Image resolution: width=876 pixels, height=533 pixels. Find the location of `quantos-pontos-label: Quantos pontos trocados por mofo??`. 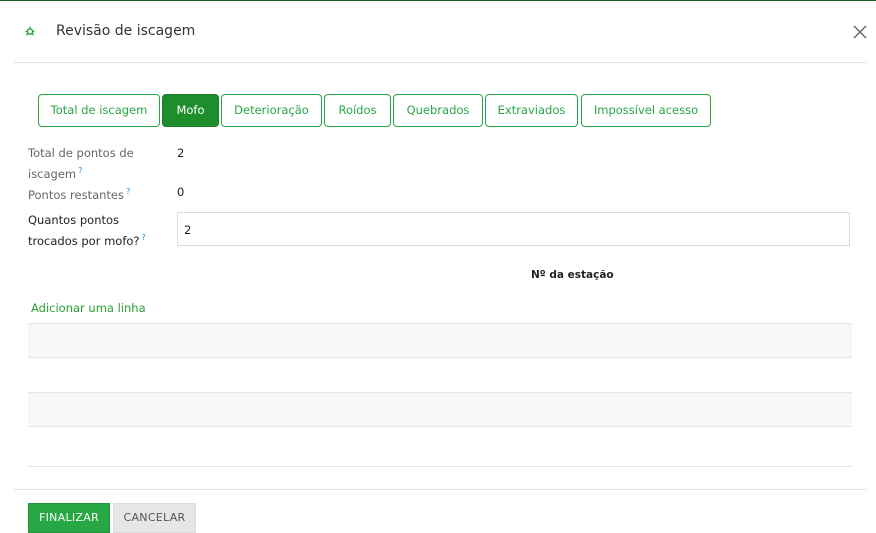

quantos-pontos-label: Quantos pontos trocados por mofo?? is located at coordinates (87, 230).